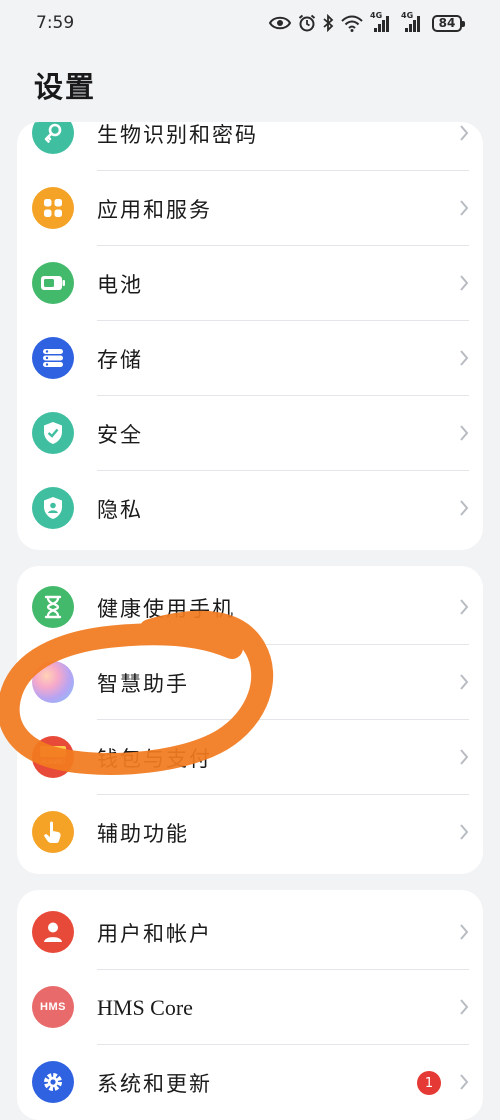 This screenshot has width=500, height=1120. What do you see at coordinates (120, 359) in the screenshot?
I see `settings-item-label: 存储` at bounding box center [120, 359].